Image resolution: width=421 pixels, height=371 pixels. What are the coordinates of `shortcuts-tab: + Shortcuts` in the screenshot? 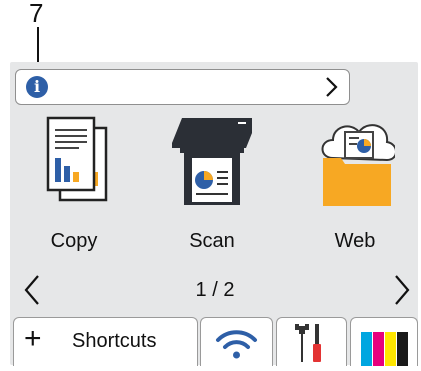 It's located at (105, 341).